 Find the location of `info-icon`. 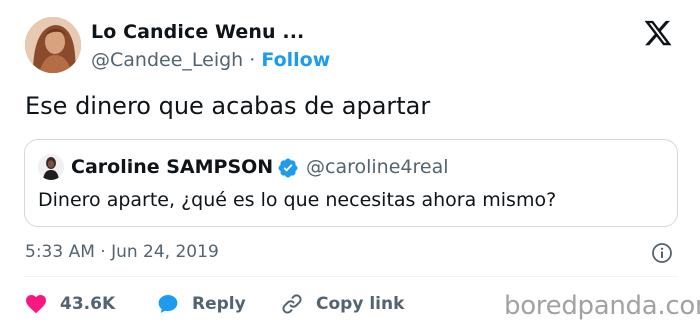

info-icon is located at coordinates (662, 253).